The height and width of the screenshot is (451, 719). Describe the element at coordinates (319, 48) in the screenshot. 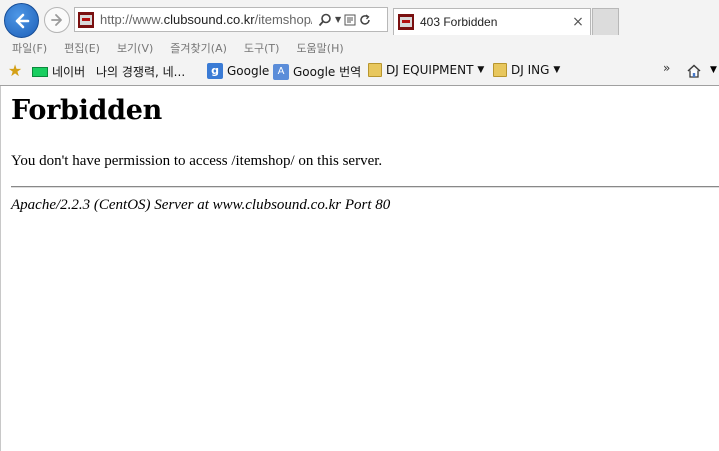

I see `menu-help: 도움말(H)` at that location.